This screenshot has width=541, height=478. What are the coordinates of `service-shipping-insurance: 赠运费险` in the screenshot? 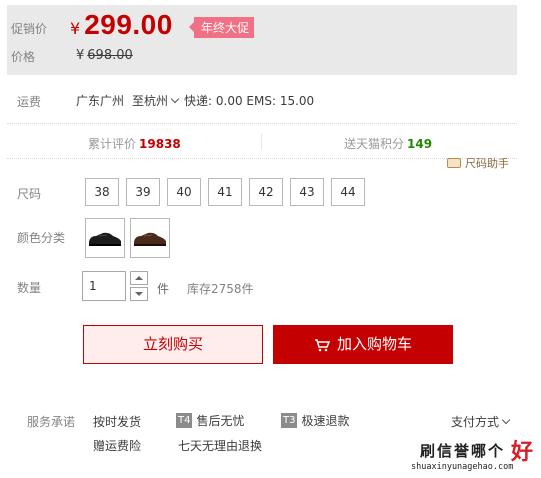 It's located at (117, 445).